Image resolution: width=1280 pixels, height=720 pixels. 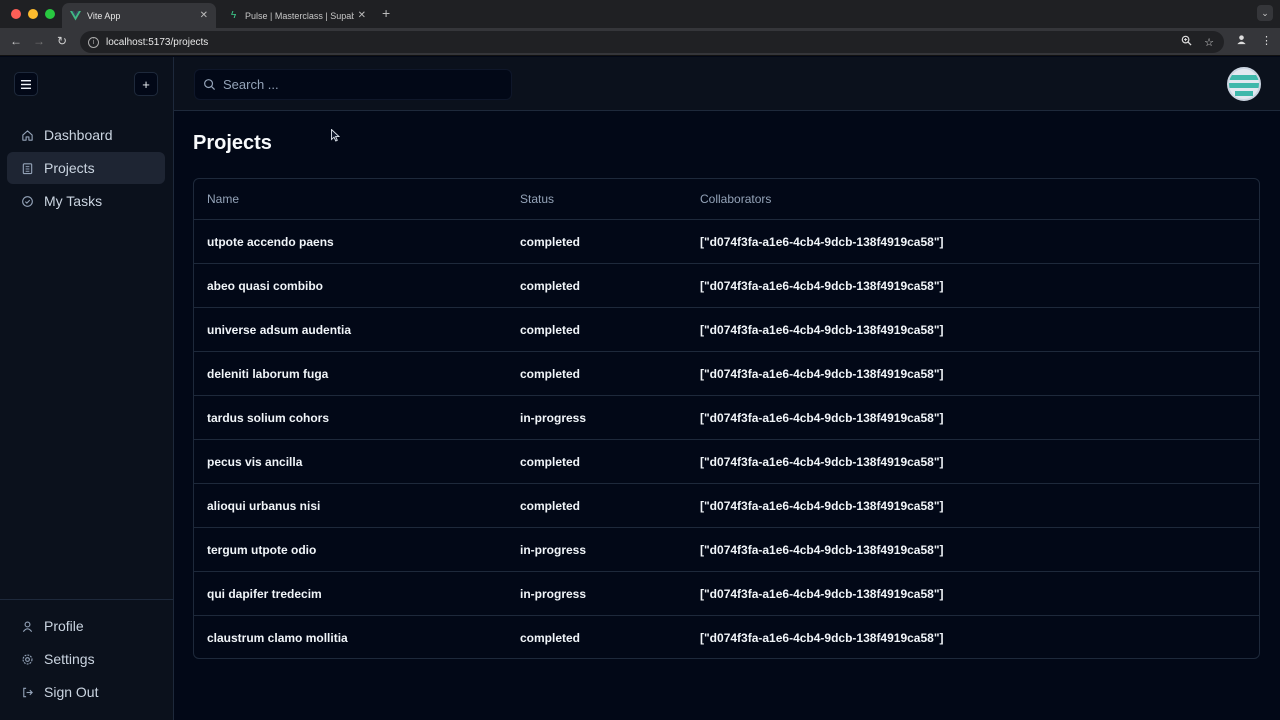 I want to click on sidebar-item-sign-out: Sign Out, so click(x=86, y=692).